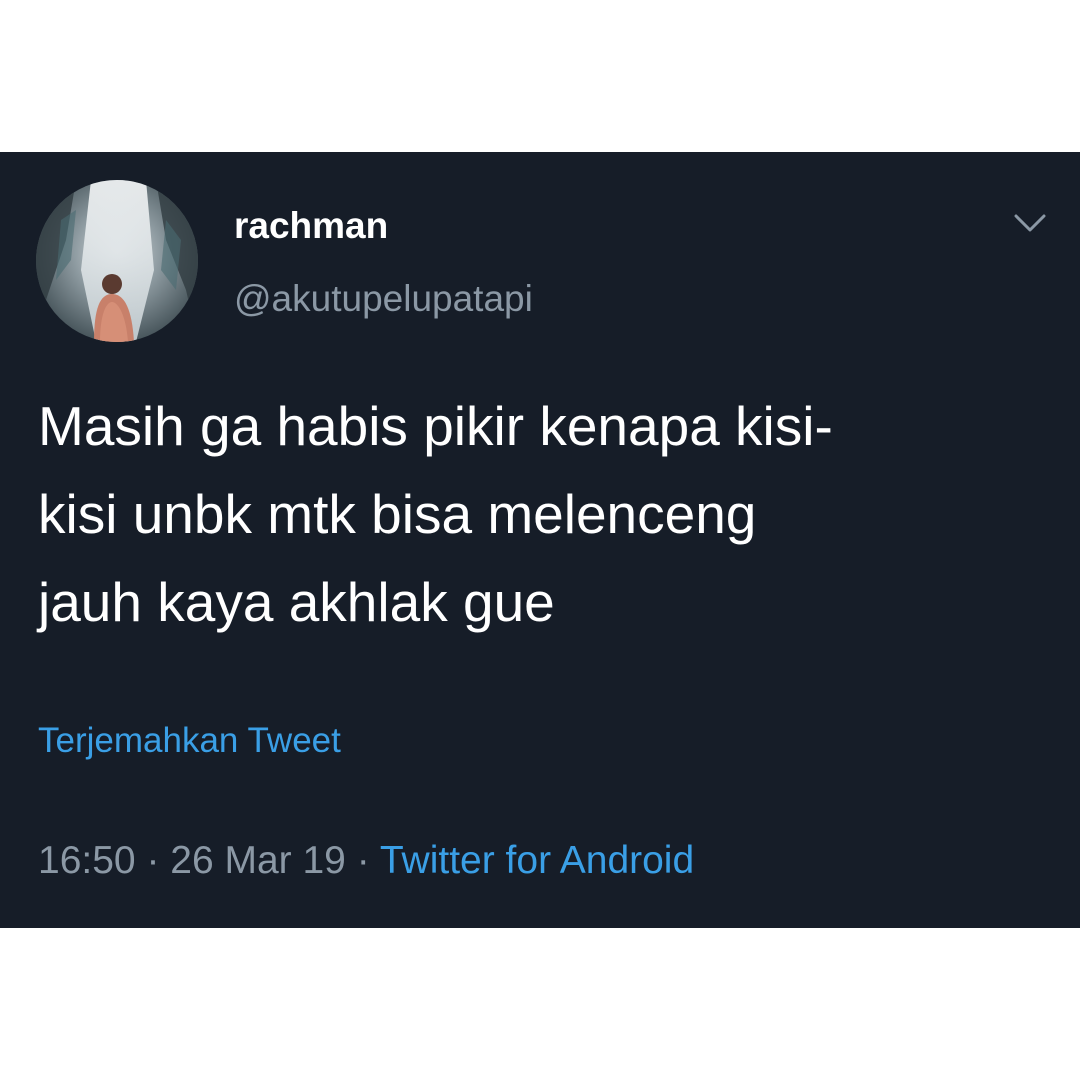  What do you see at coordinates (383, 299) in the screenshot?
I see `username: @akutupelupatapi` at bounding box center [383, 299].